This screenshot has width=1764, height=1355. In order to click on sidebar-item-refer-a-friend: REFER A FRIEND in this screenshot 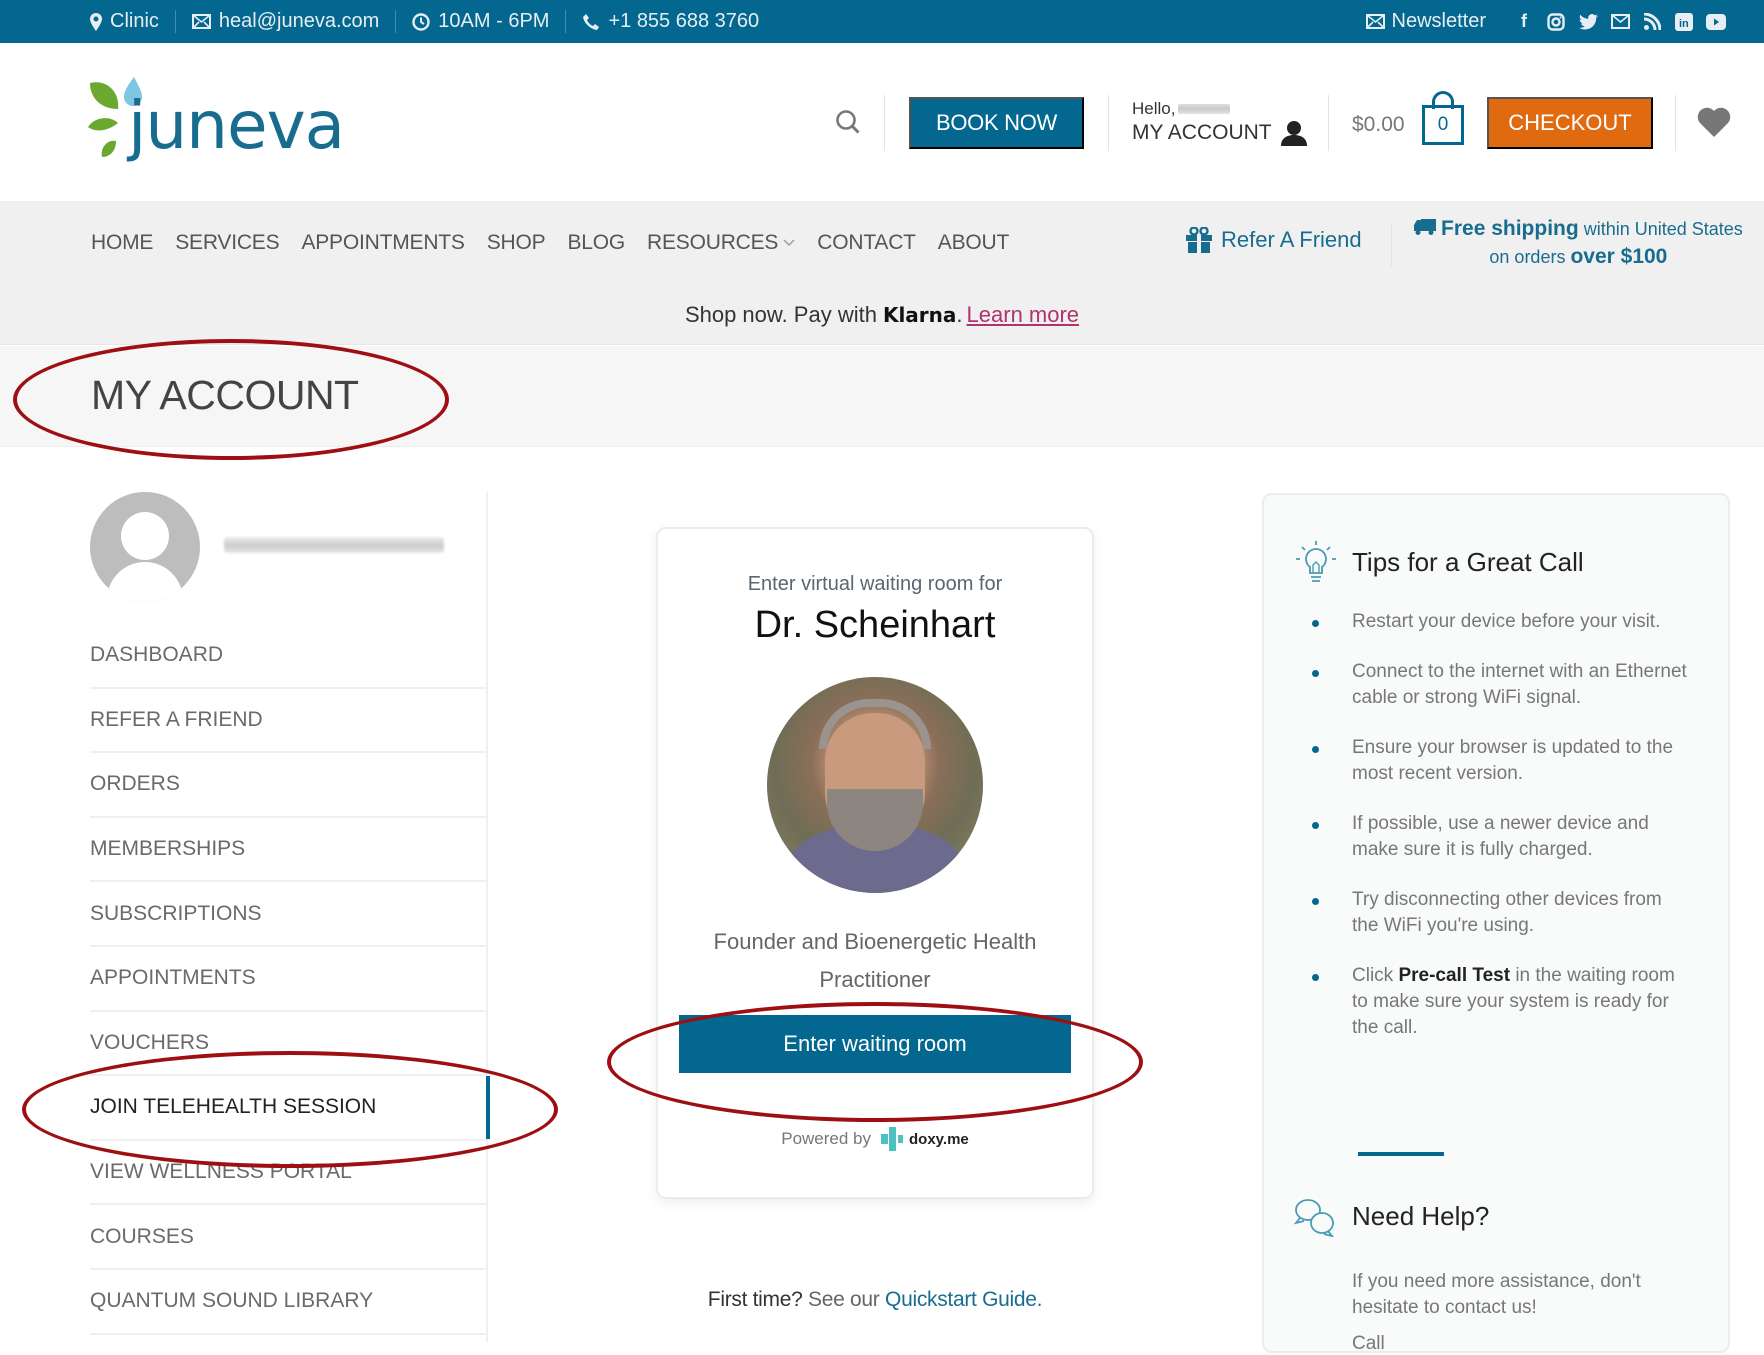, I will do `click(289, 721)`.